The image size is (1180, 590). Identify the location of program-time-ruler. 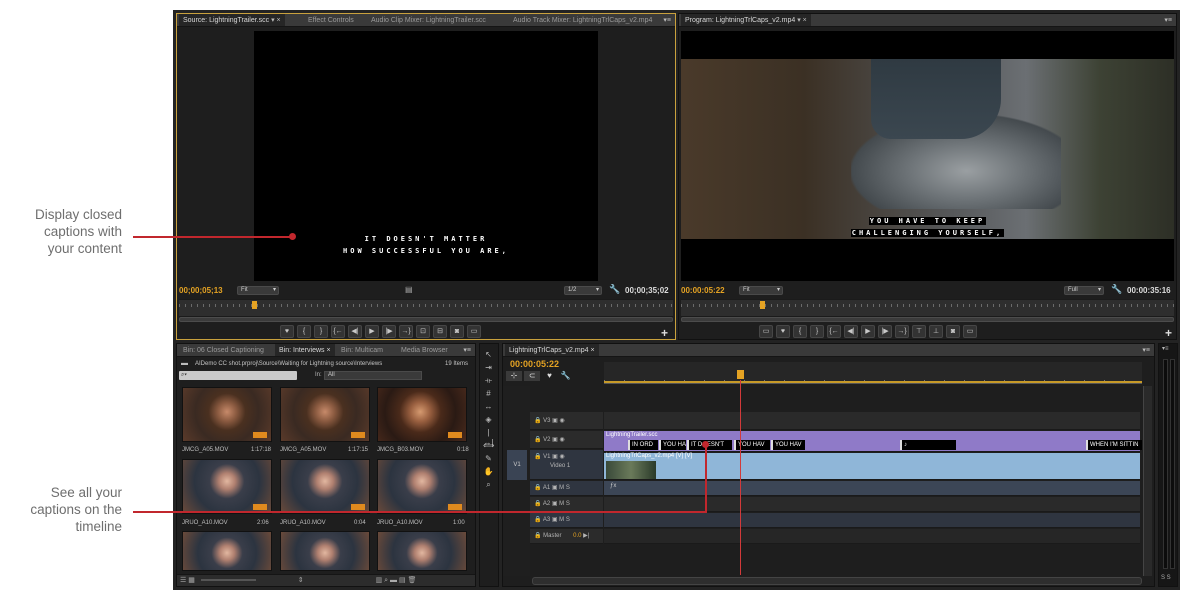
(927, 308).